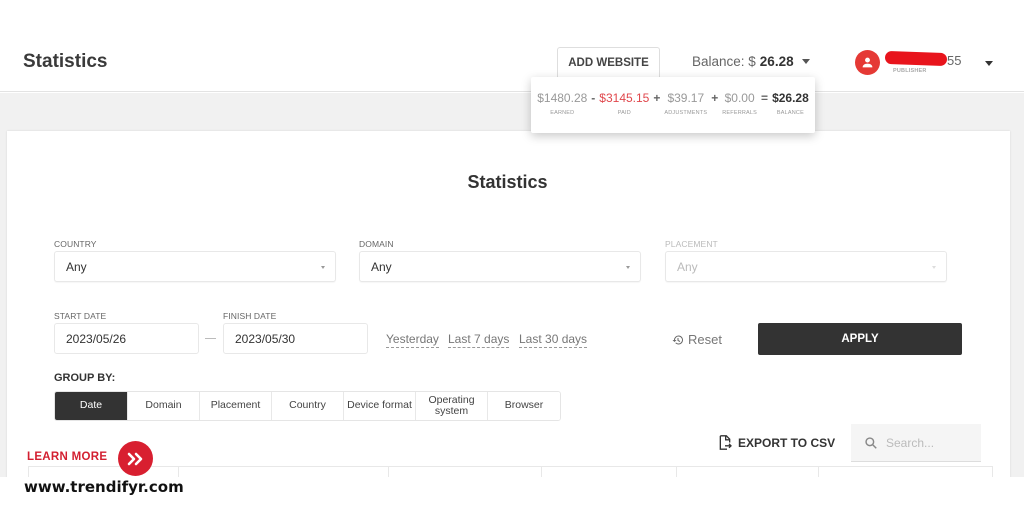 The width and height of the screenshot is (1024, 512). Describe the element at coordinates (686, 98) in the screenshot. I see `adjustments-value: $39.17` at that location.